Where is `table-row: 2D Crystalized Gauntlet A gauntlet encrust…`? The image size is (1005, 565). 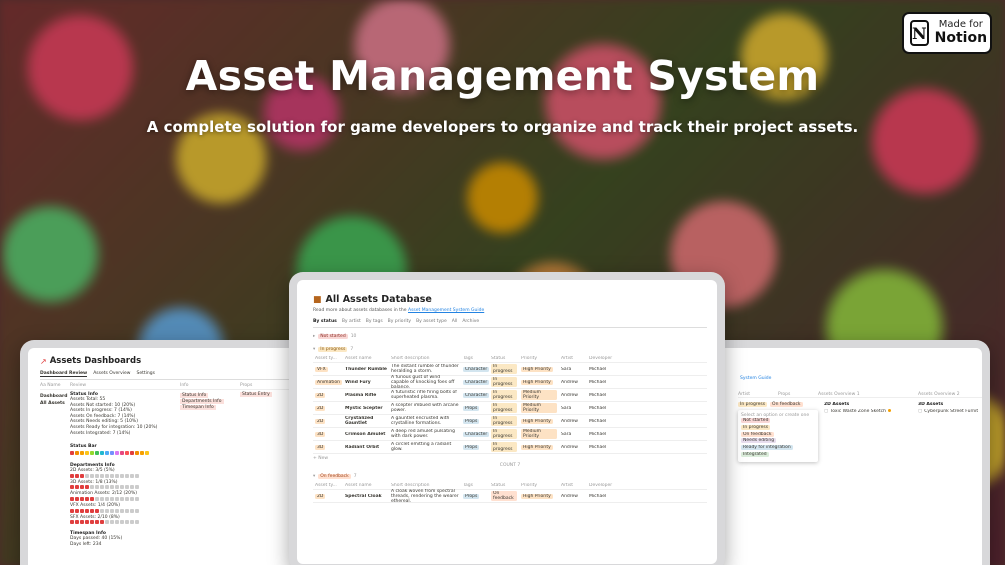 table-row: 2D Crystalized Gauntlet A gauntlet encrust… is located at coordinates (510, 421).